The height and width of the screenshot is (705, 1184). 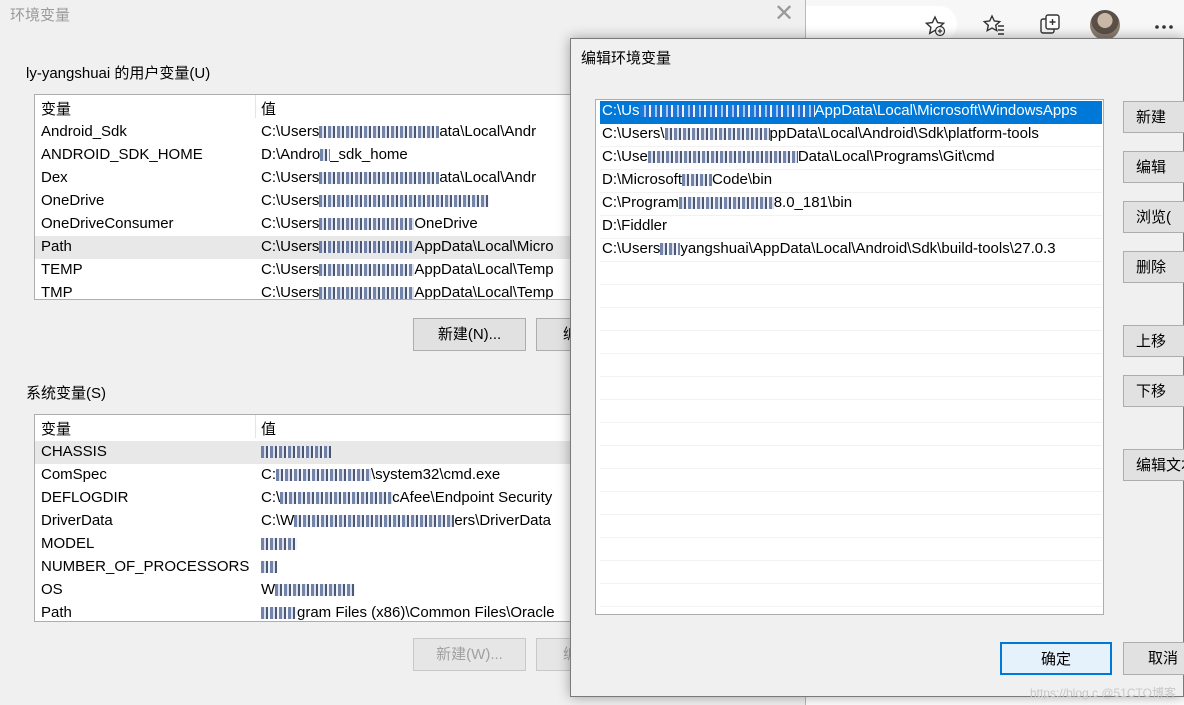 What do you see at coordinates (73, 200) in the screenshot?
I see `variable-name: OneDrive` at bounding box center [73, 200].